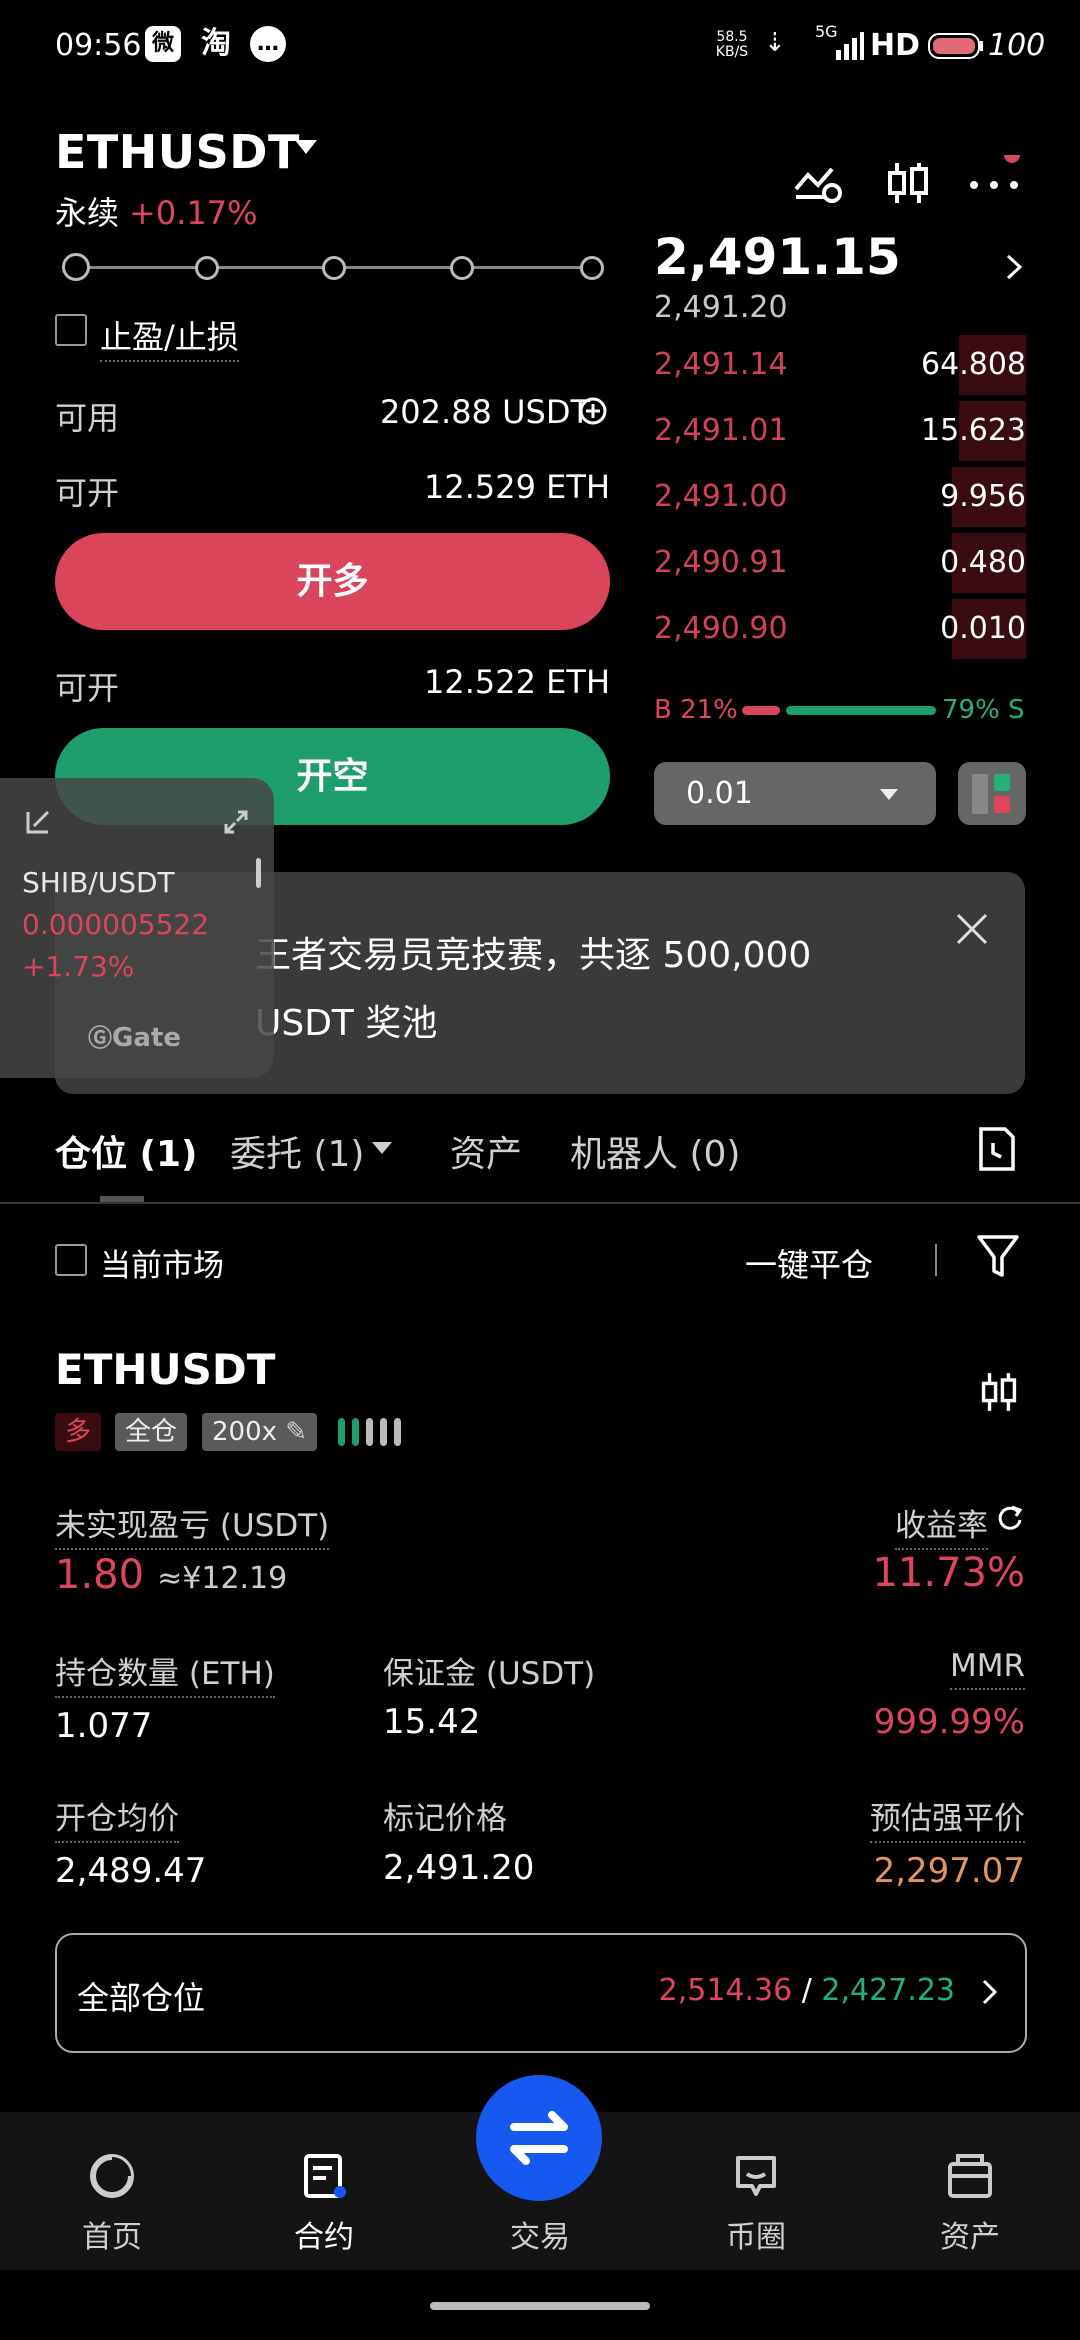 The height and width of the screenshot is (2340, 1080). What do you see at coordinates (761, 710) in the screenshot?
I see `buy-ratio-bar` at bounding box center [761, 710].